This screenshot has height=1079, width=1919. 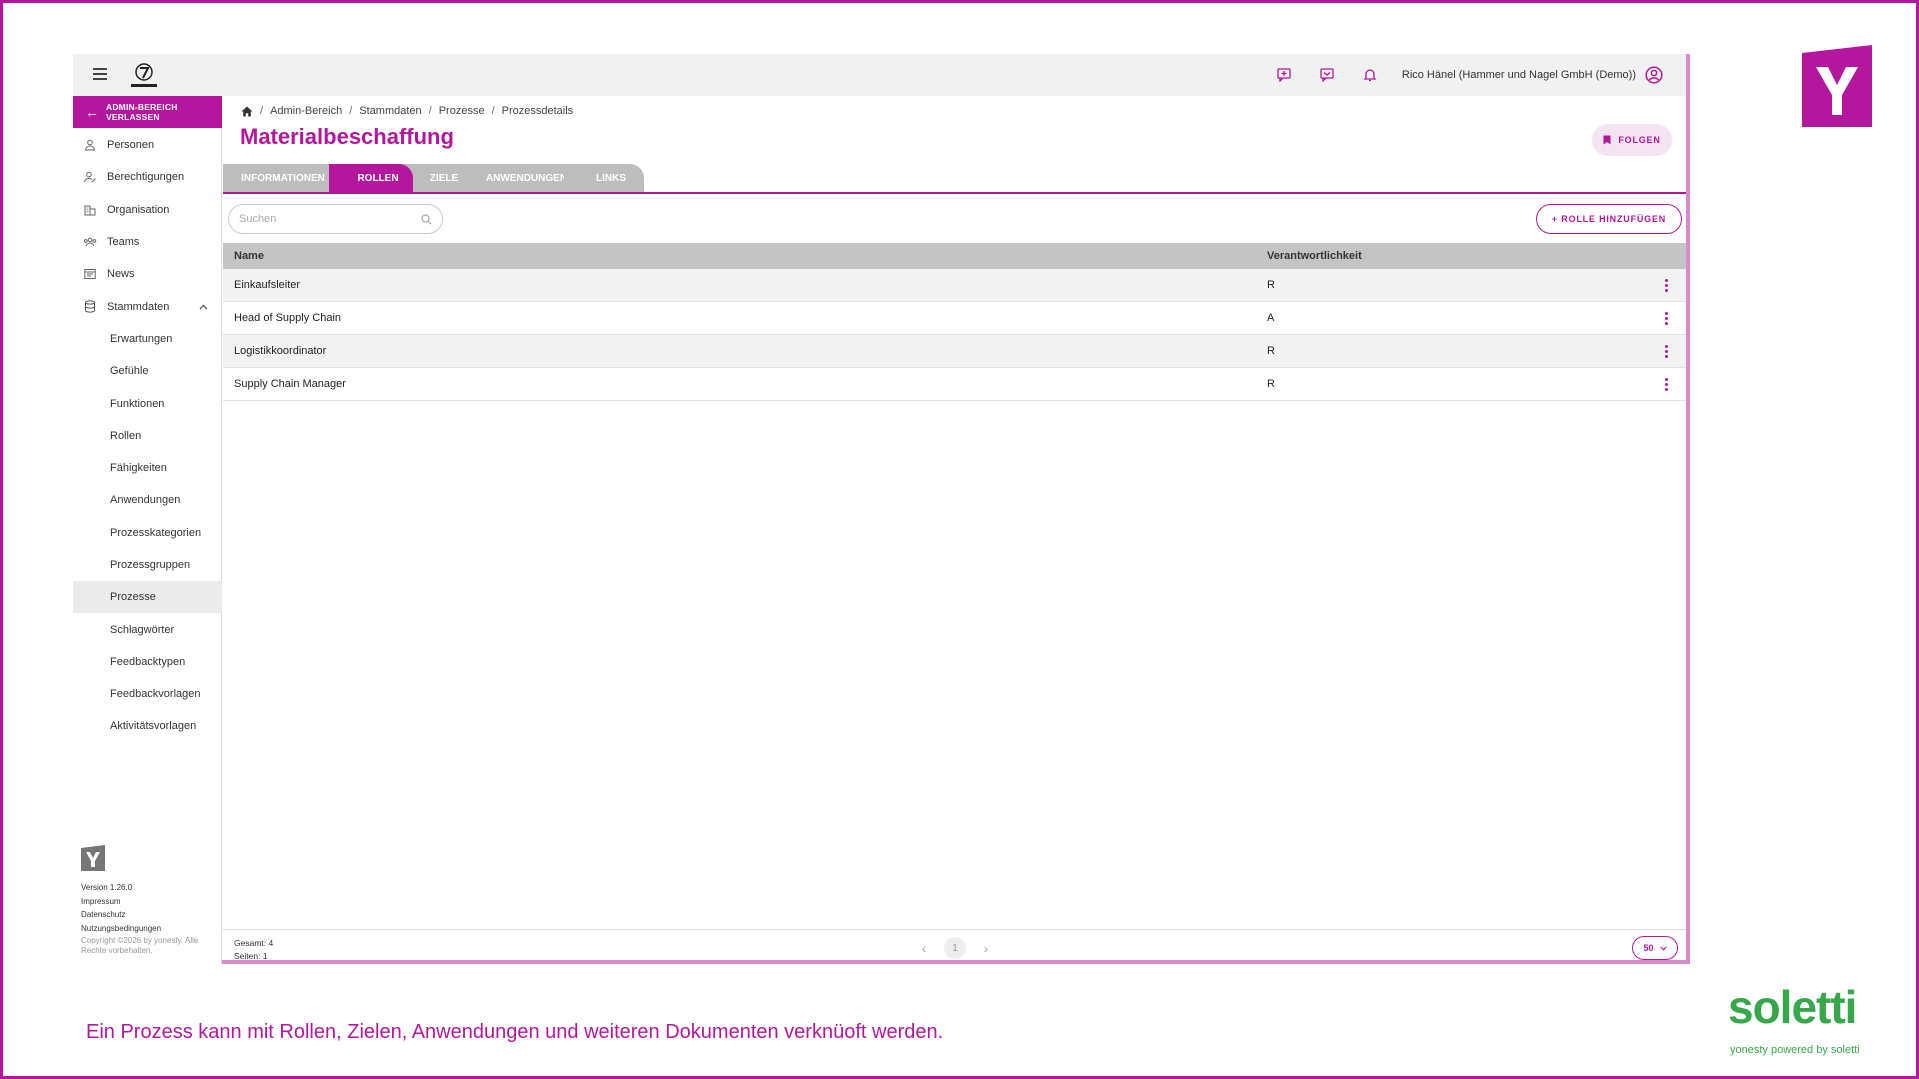 What do you see at coordinates (954, 285) in the screenshot?
I see `table-row: Einkaufsleiter R` at bounding box center [954, 285].